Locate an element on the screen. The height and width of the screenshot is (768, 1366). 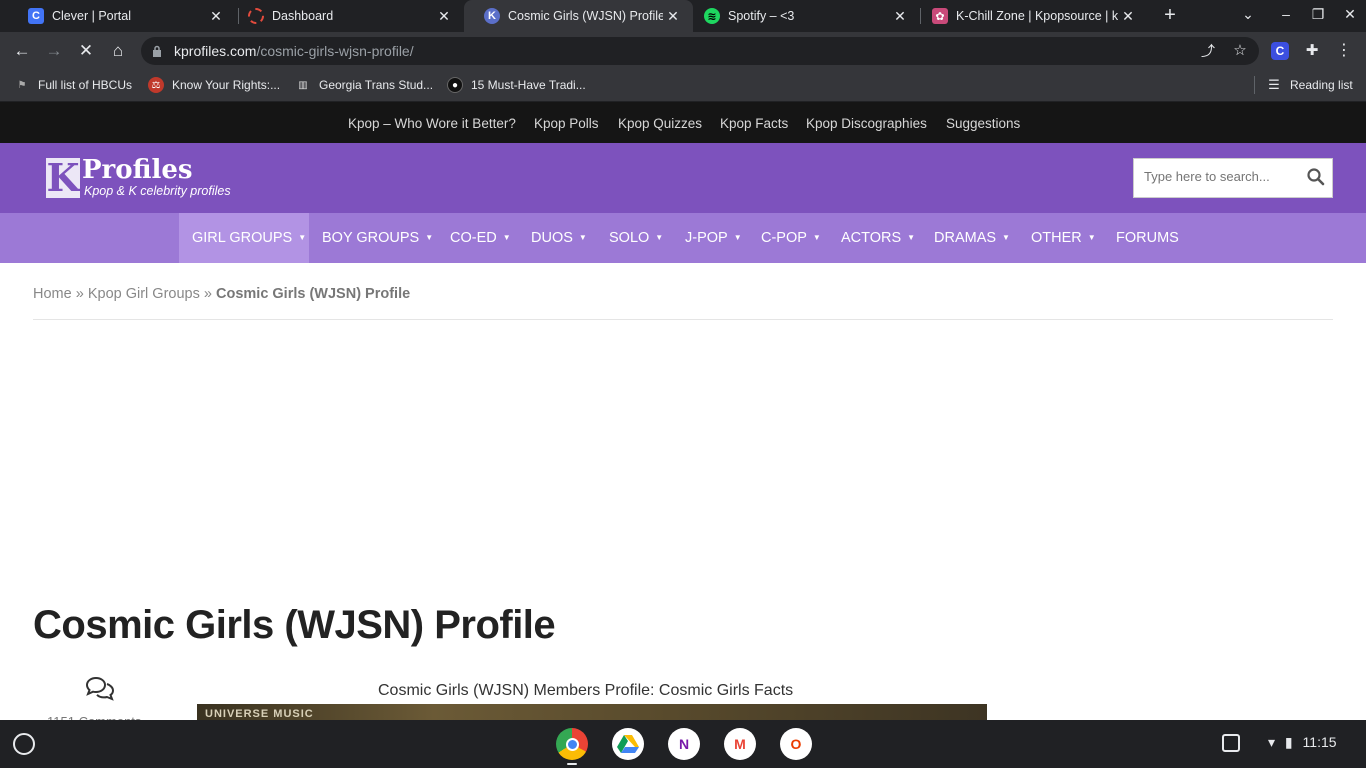
extensions-icon: ✚ is located at coordinates (1312, 51).